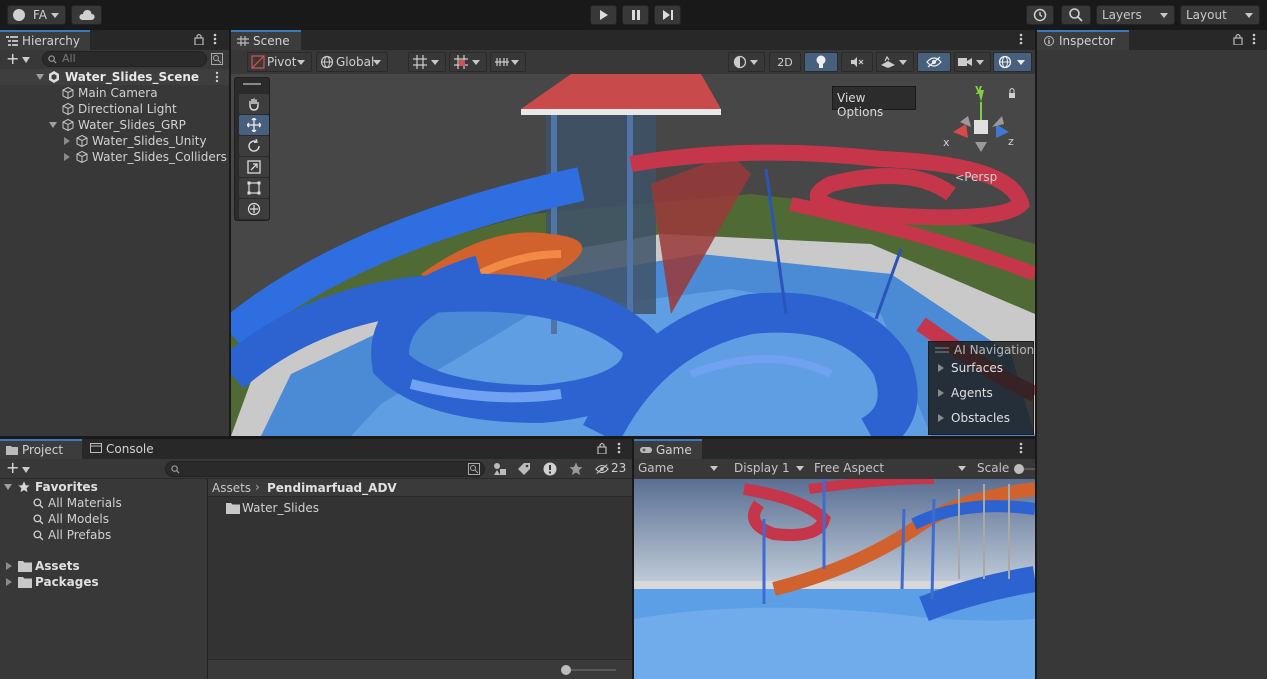 Image resolution: width=1267 pixels, height=679 pixels. I want to click on perspective-toggle: <Persp, so click(976, 177).